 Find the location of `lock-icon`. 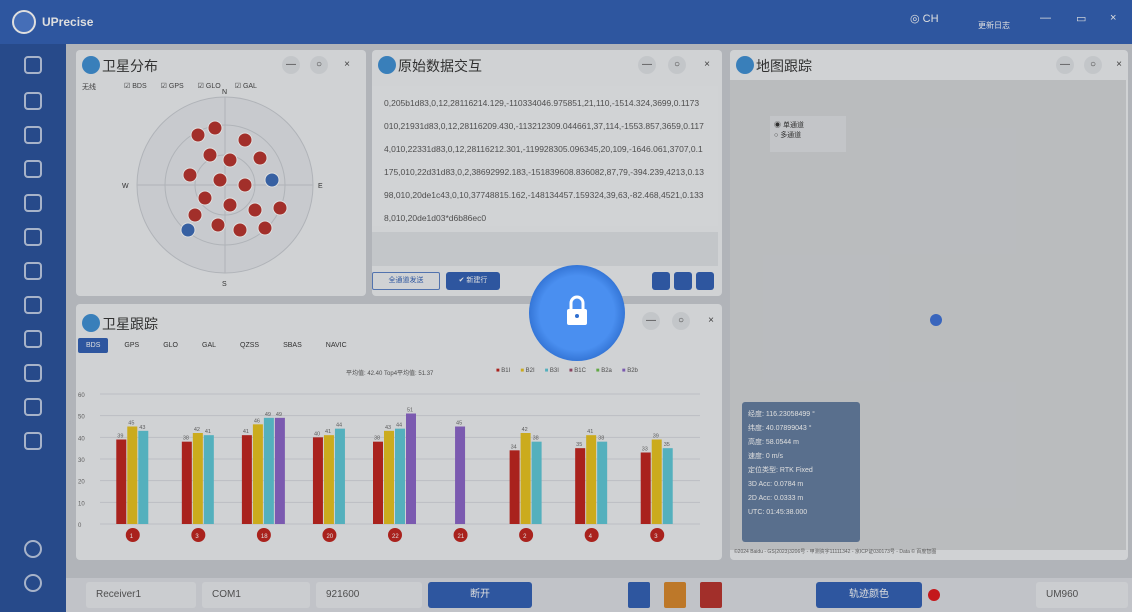

lock-icon is located at coordinates (577, 310).